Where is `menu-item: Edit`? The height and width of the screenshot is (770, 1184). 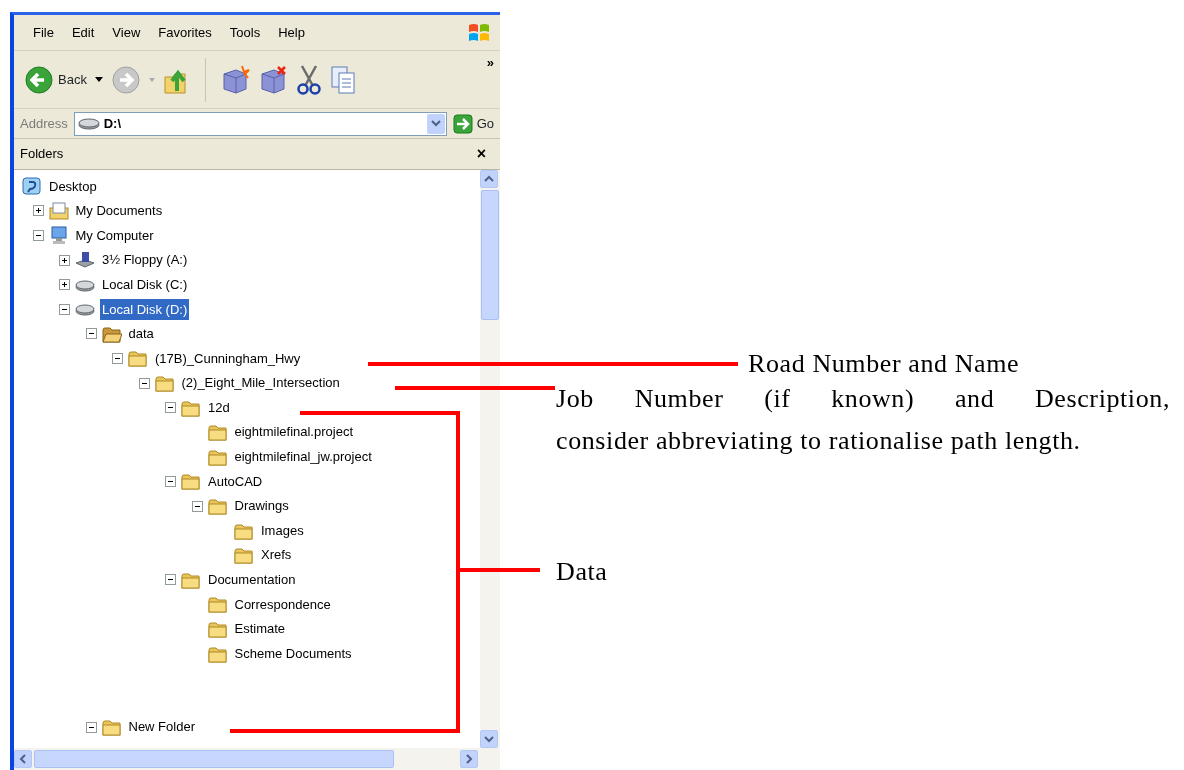
menu-item: Edit is located at coordinates (83, 32).